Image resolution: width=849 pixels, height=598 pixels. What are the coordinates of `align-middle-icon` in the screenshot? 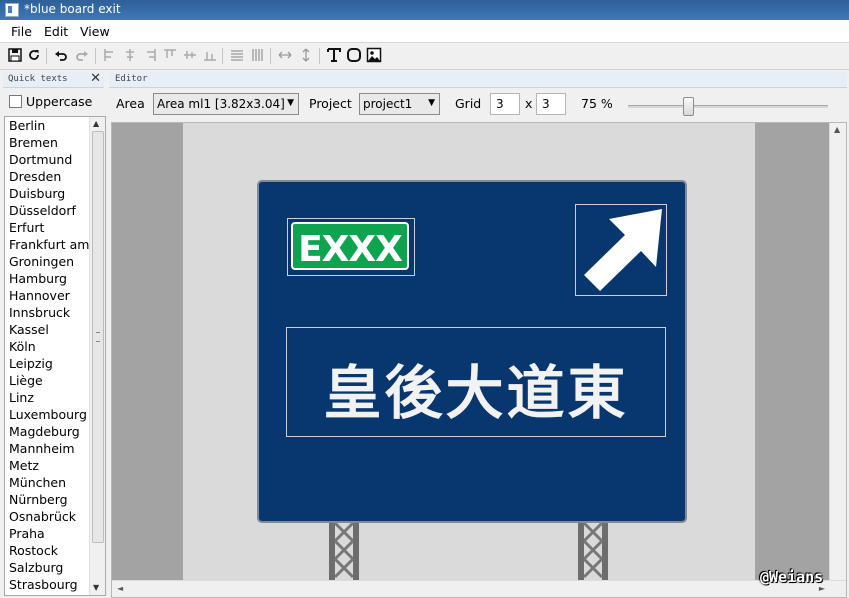 It's located at (190, 55).